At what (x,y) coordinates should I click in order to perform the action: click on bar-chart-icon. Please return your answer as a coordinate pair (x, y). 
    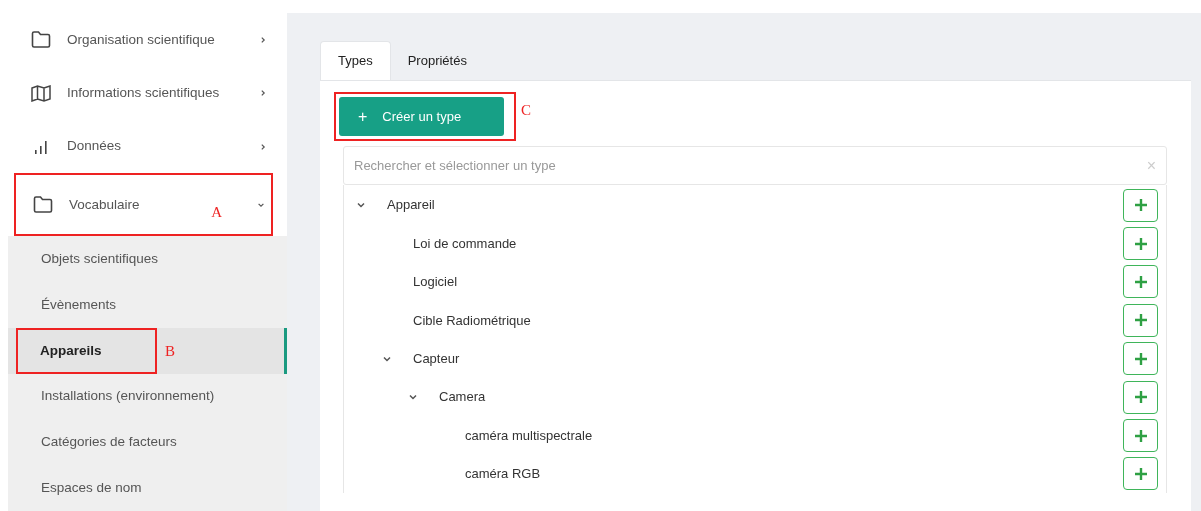
    Looking at the image, I should click on (41, 146).